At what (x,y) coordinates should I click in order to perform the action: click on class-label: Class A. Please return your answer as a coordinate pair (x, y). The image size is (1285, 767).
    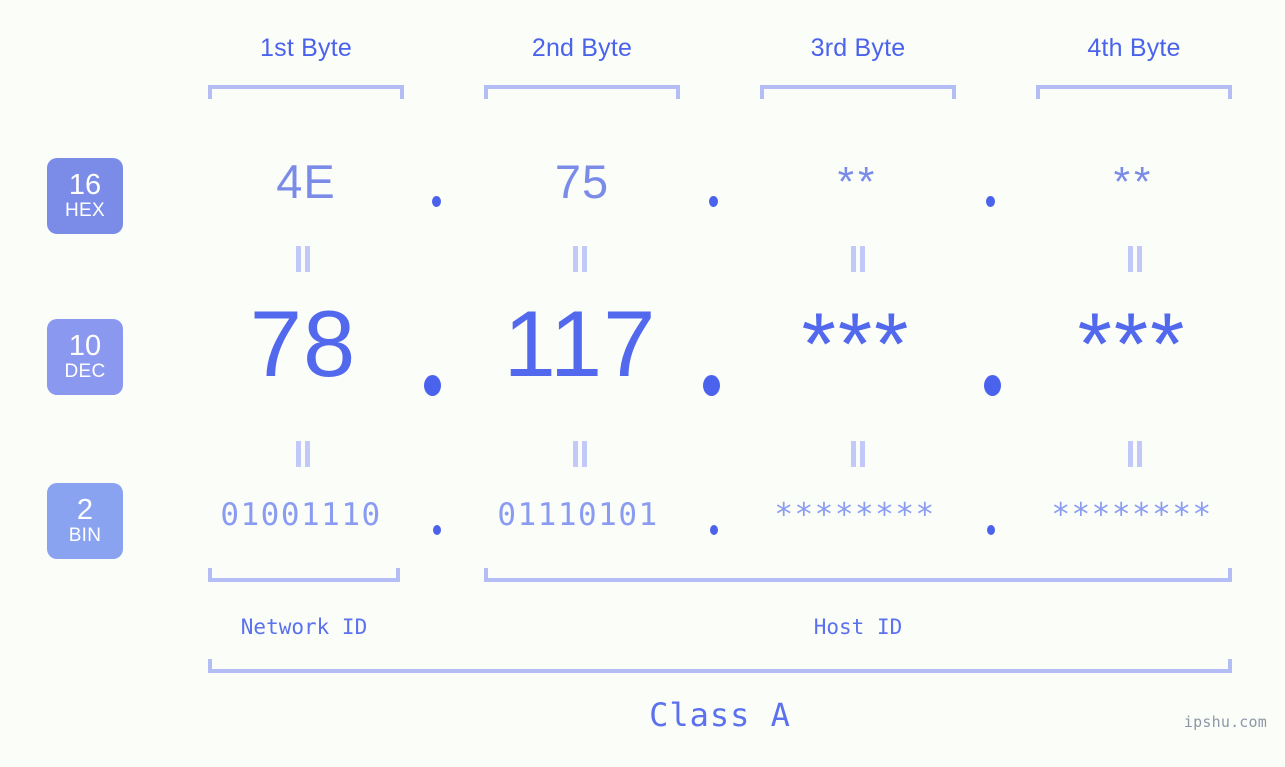
    Looking at the image, I should click on (720, 715).